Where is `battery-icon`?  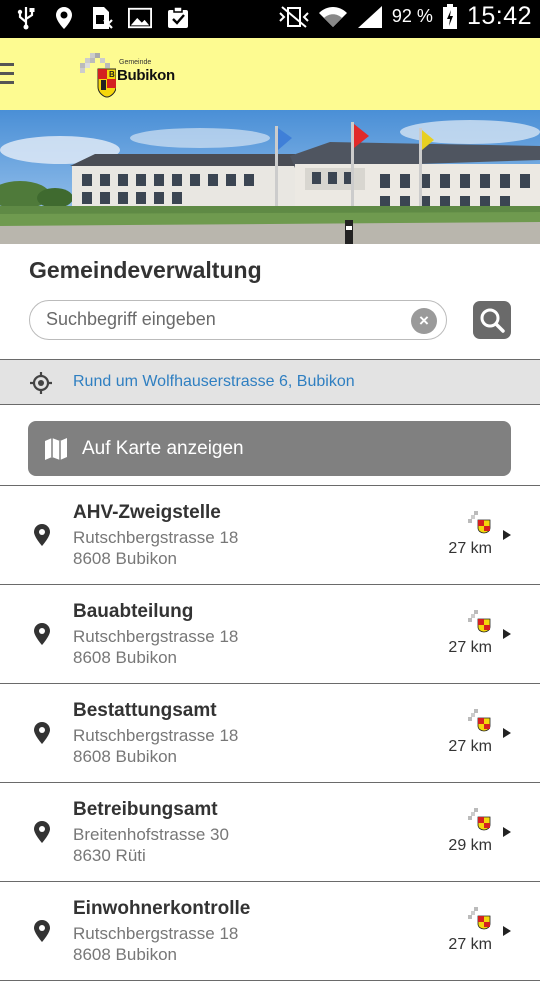 battery-icon is located at coordinates (450, 16).